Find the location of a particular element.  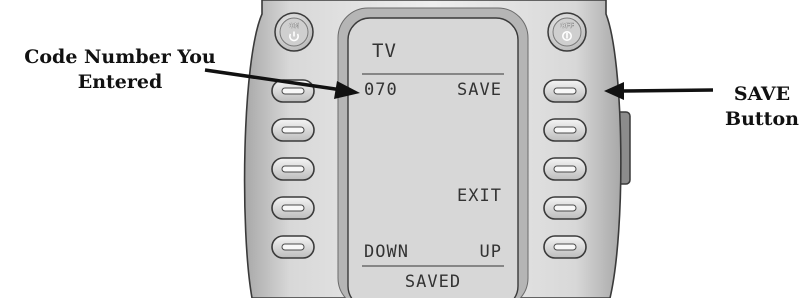

lcd-status: SAVED is located at coordinates (433, 282).